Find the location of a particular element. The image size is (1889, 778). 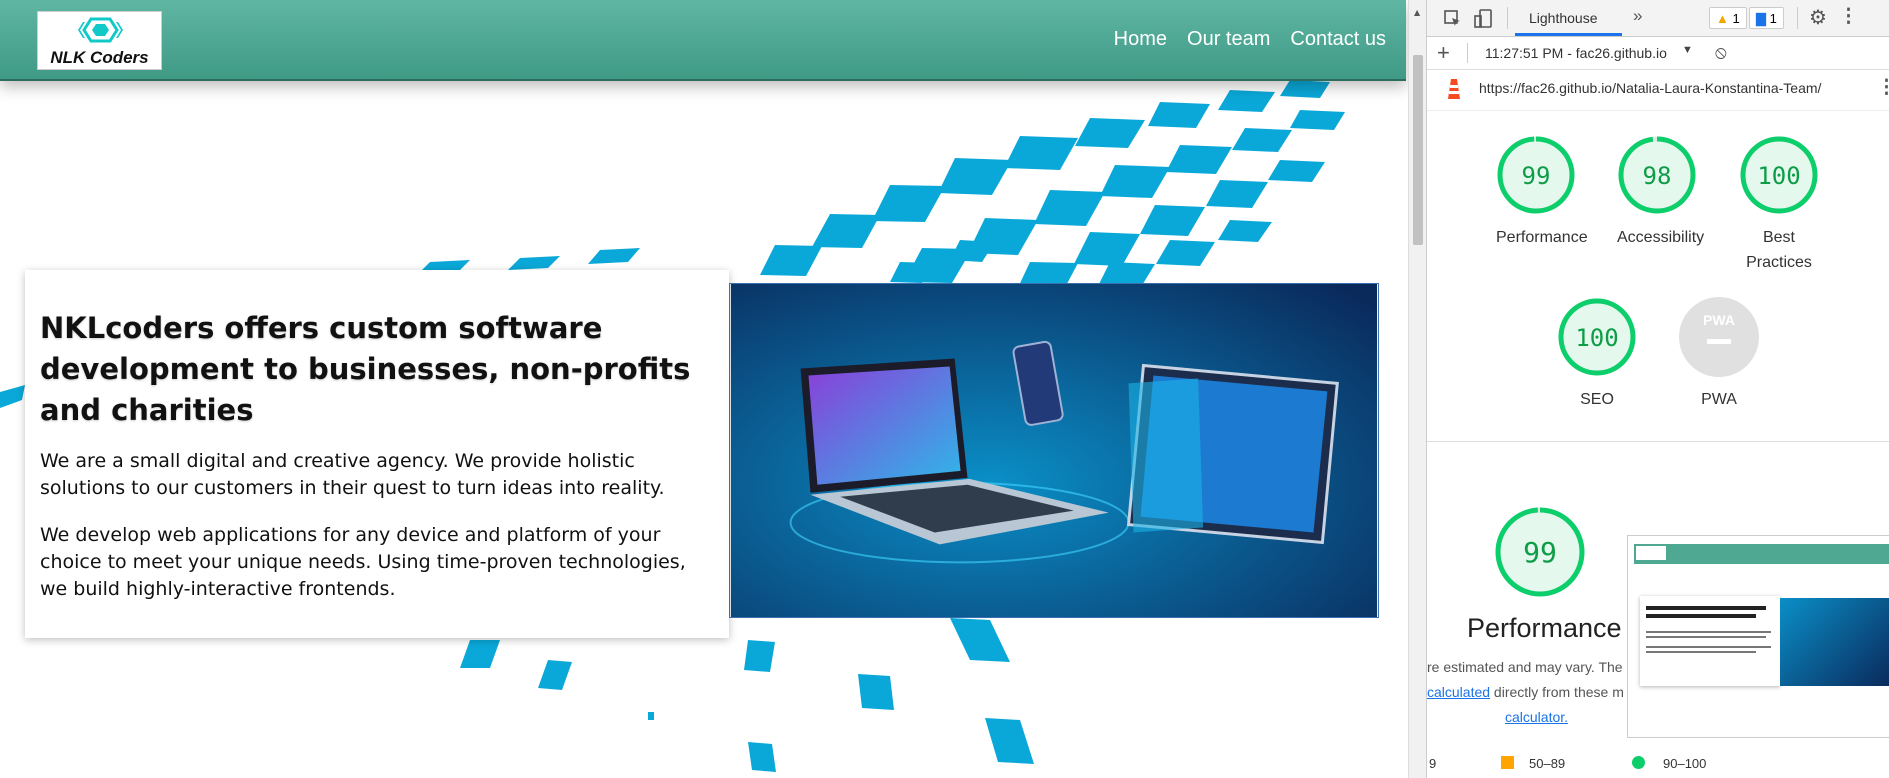

messages-badge: ▇ 1 is located at coordinates (1766, 18).